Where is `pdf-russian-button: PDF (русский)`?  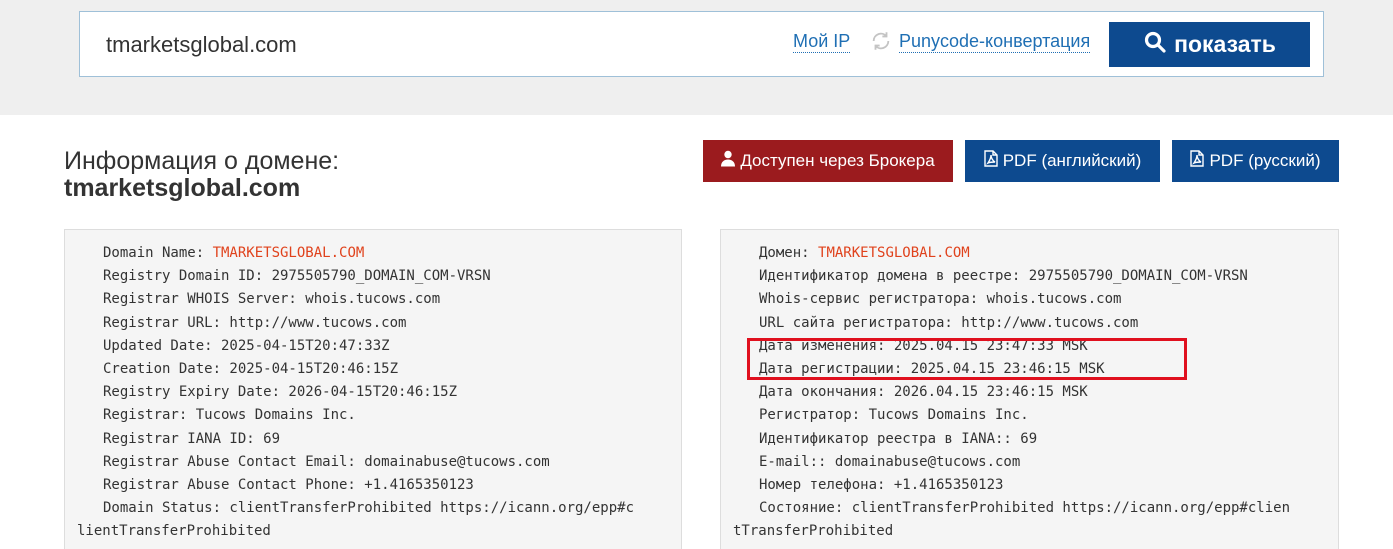 pdf-russian-button: PDF (русский) is located at coordinates (1255, 161).